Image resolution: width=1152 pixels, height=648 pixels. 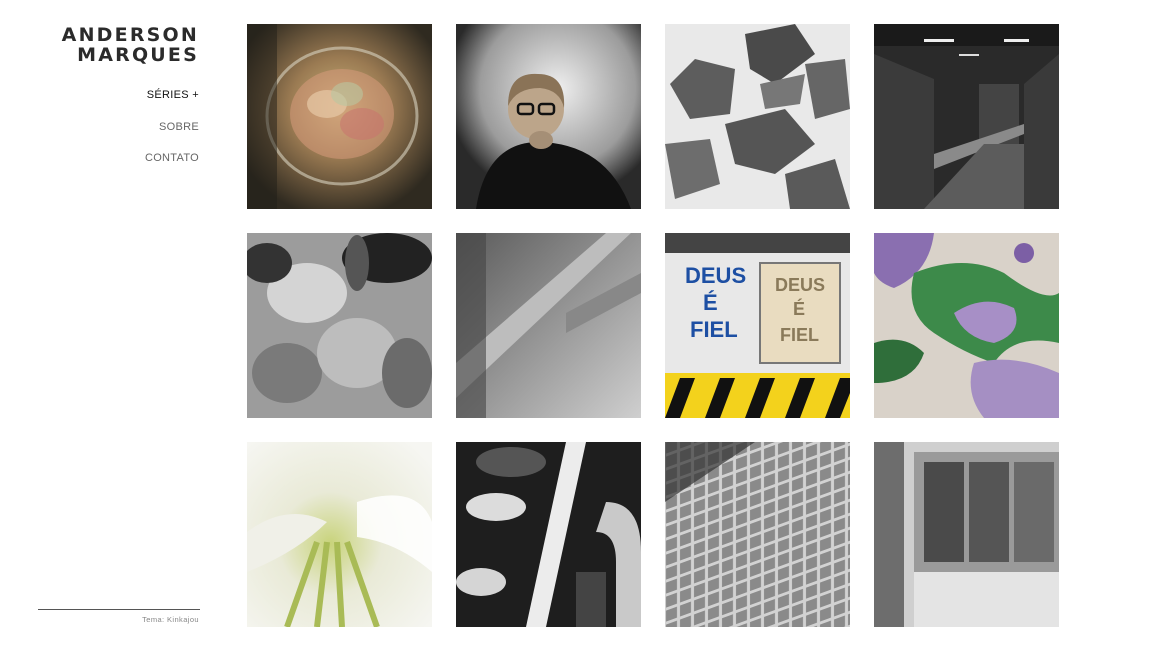 I want to click on window-image, so click(x=966, y=534).